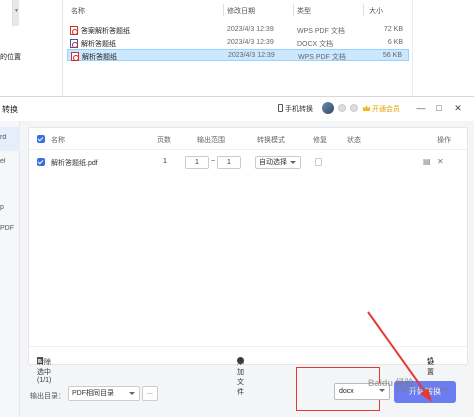 The width and height of the screenshot is (474, 417). What do you see at coordinates (248, 162) in the screenshot?
I see `table-row: 解析答题纸.pdf 1 1 ~ 1 自动选择 ▤ ✕` at bounding box center [248, 162].